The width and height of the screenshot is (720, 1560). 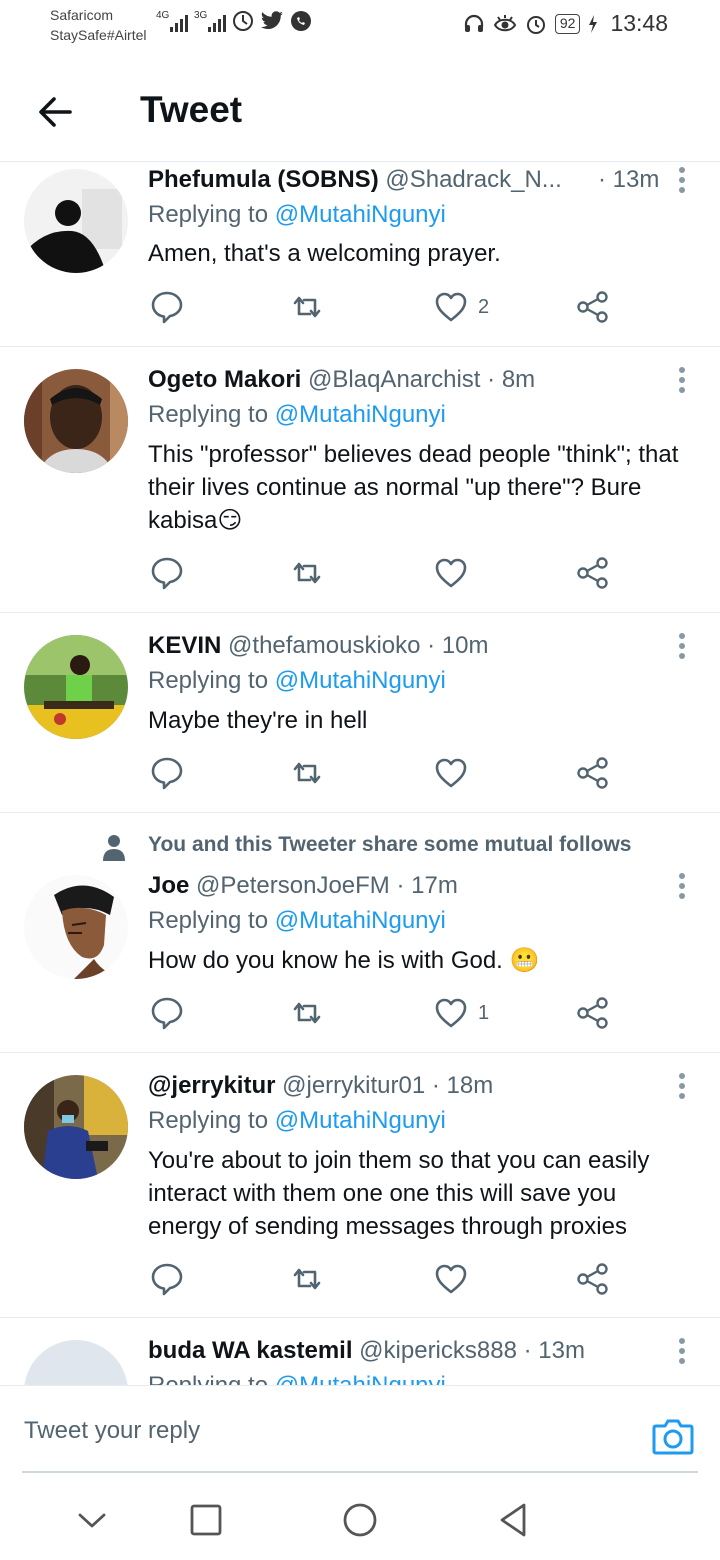 What do you see at coordinates (98, 25) in the screenshot?
I see `carrier-info: Safaricom StaySafe#Airtel` at bounding box center [98, 25].